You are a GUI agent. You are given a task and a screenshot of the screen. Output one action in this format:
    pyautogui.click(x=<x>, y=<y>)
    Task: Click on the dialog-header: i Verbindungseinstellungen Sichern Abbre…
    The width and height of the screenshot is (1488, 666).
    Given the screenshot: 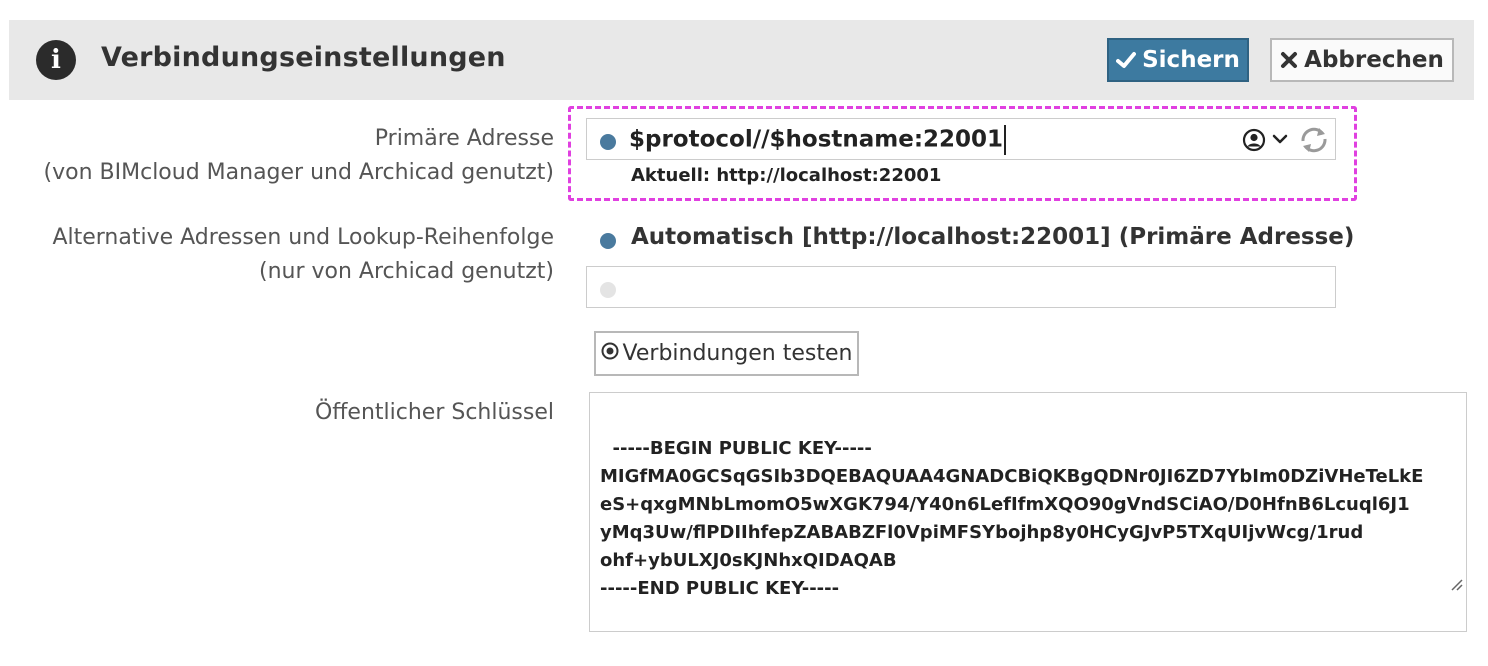 What is the action you would take?
    pyautogui.click(x=741, y=60)
    